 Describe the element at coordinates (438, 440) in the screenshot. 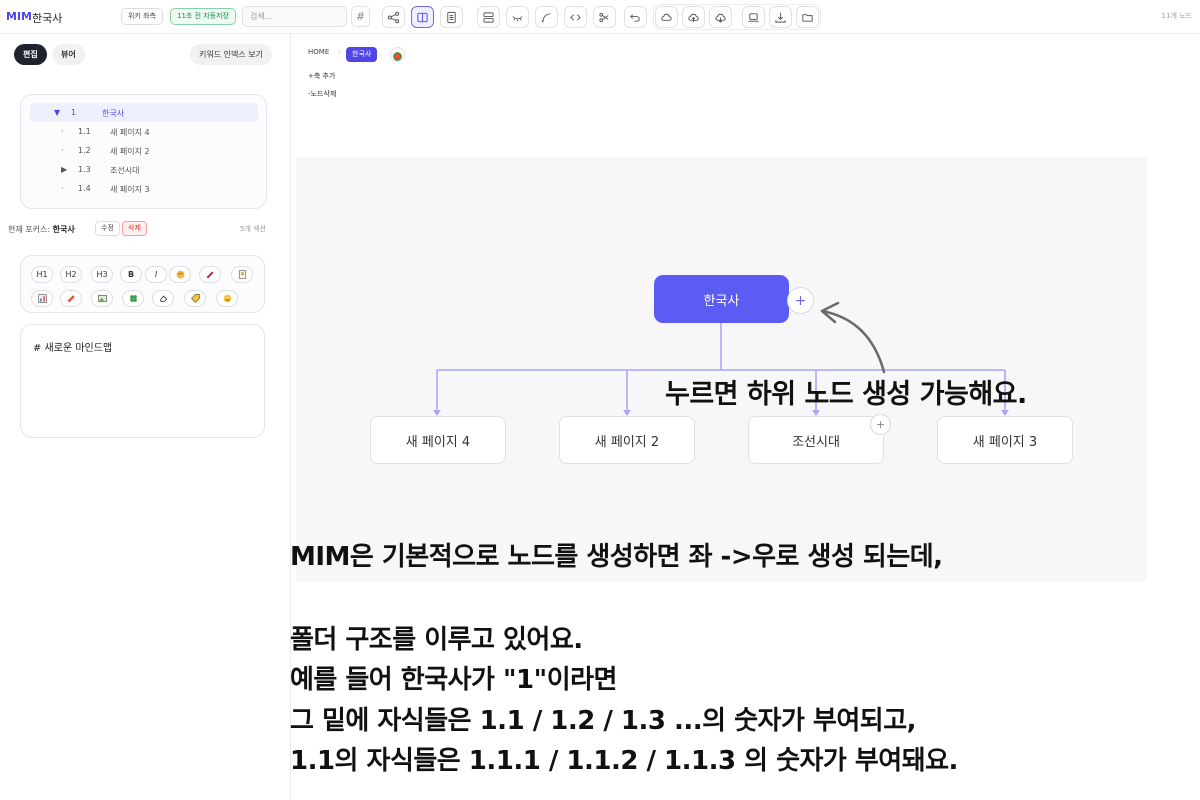

I see `child-node: 새 페이지 4` at that location.